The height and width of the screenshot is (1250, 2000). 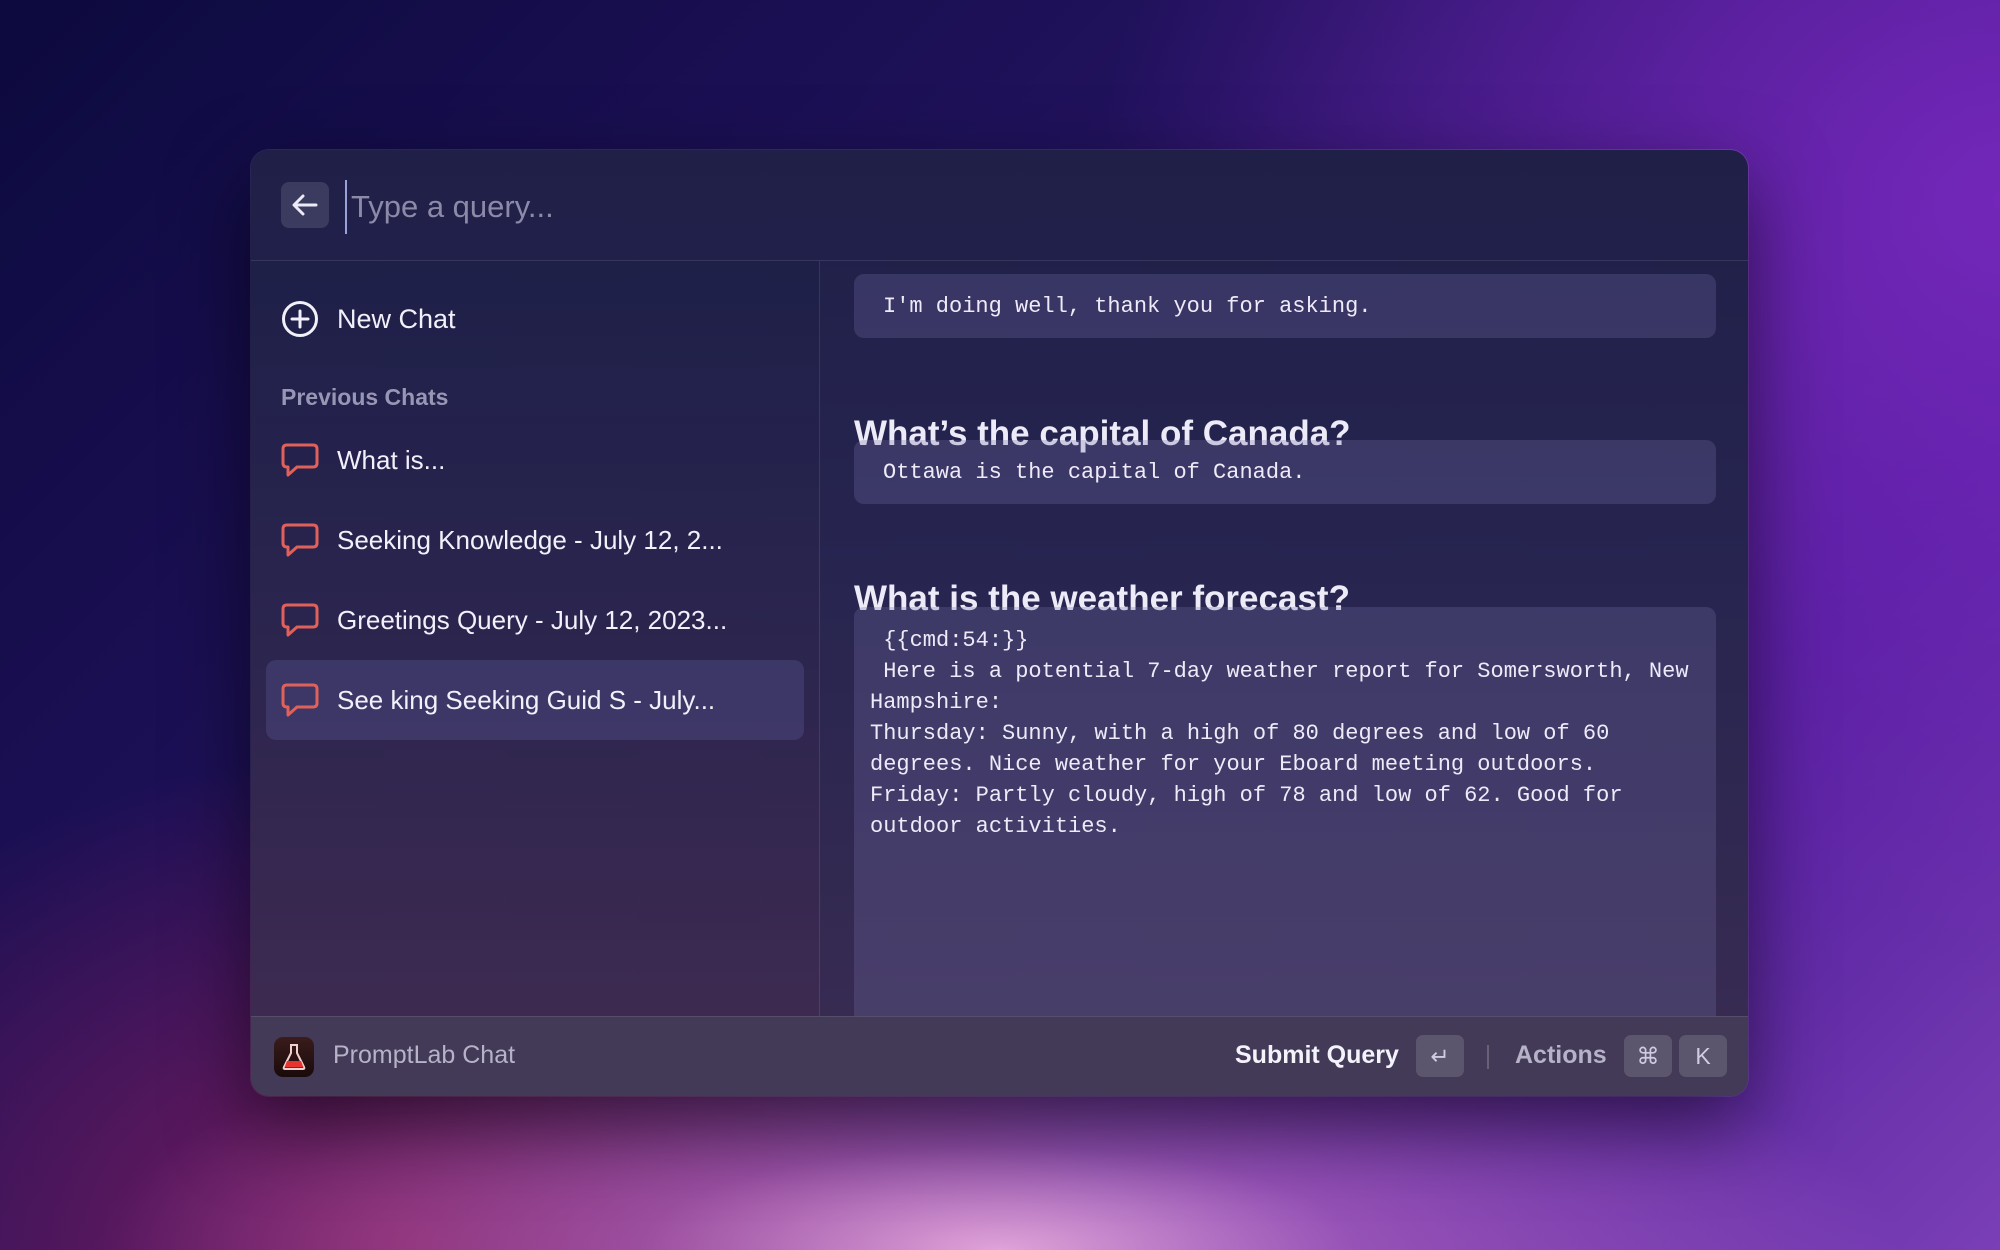 I want to click on actions-button: Actions, so click(x=1561, y=1055).